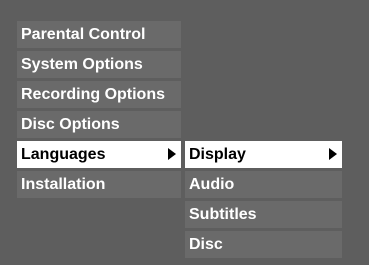 The image size is (369, 265). I want to click on menu-item-label: Languages, so click(63, 154).